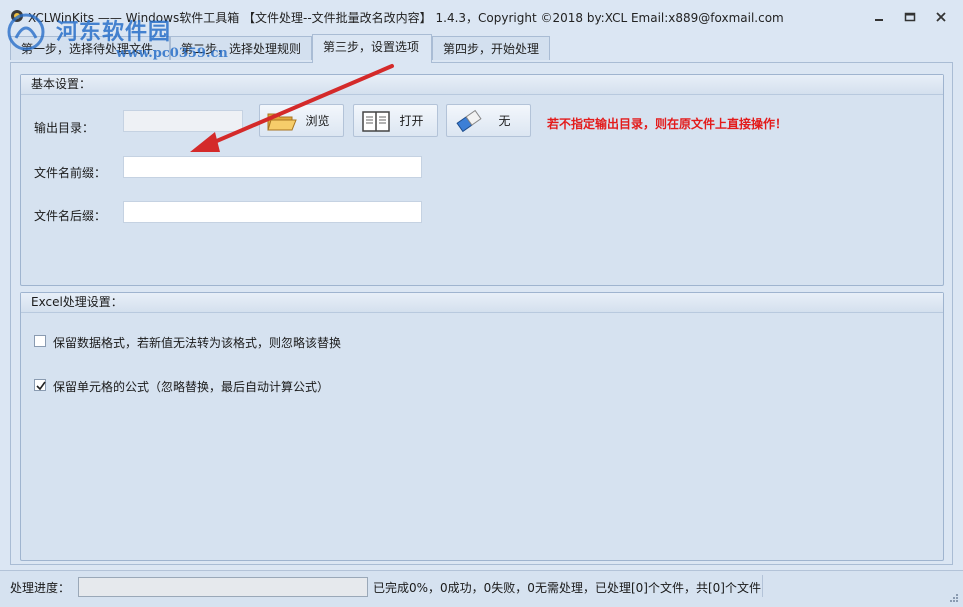  I want to click on checkmark-icon, so click(41, 386).